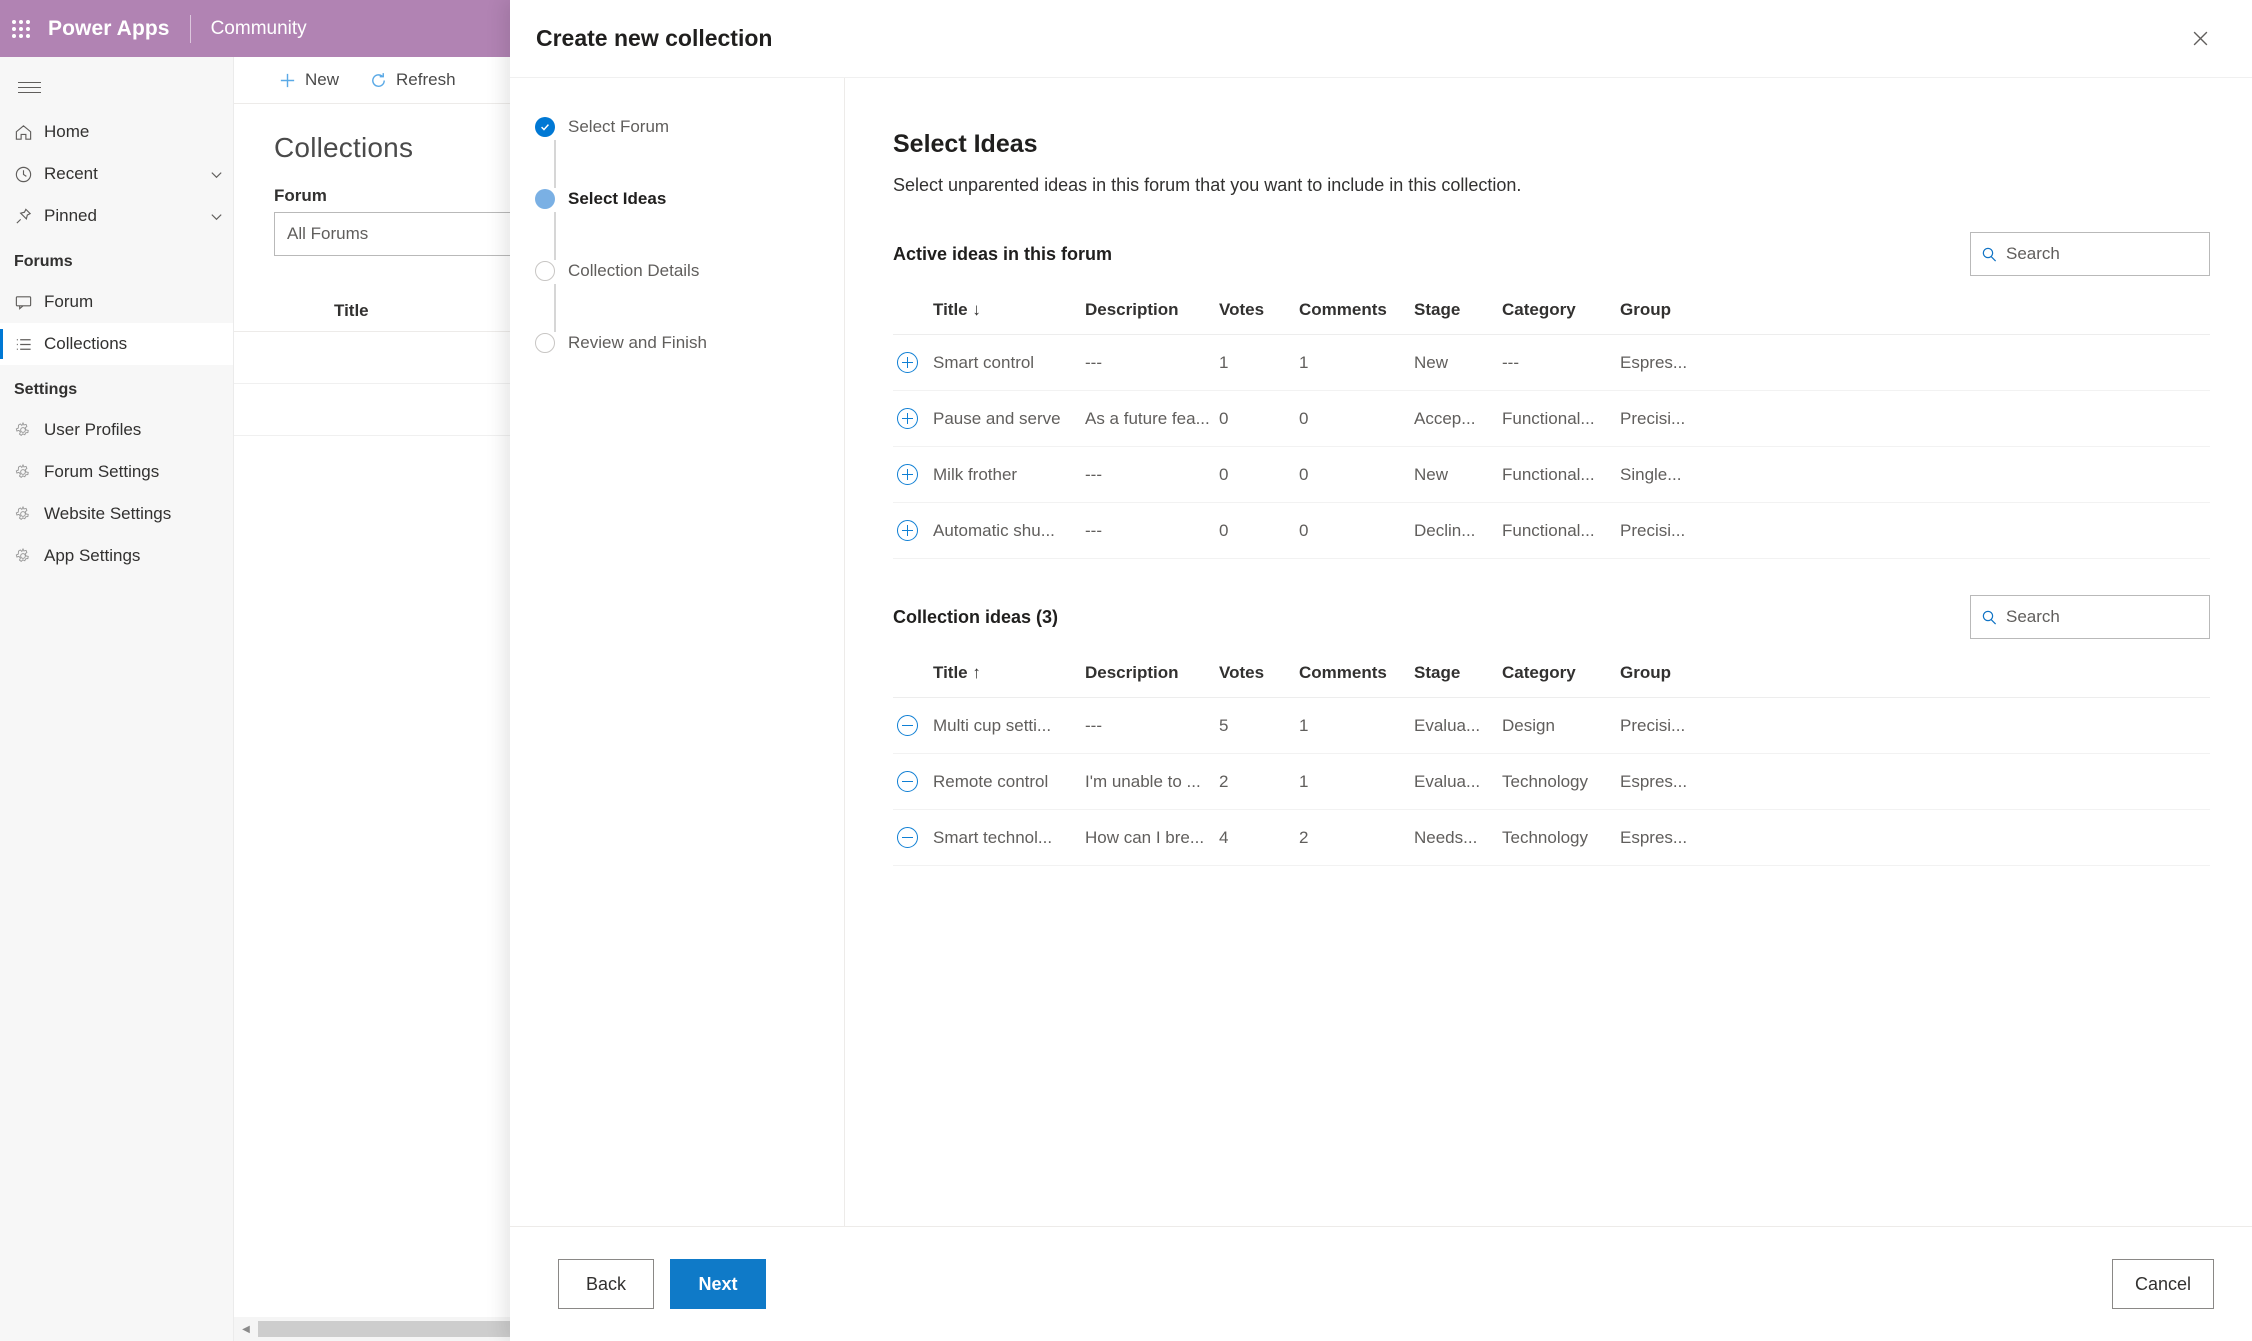 The height and width of the screenshot is (1341, 2252). I want to click on next-button: Next, so click(718, 1284).